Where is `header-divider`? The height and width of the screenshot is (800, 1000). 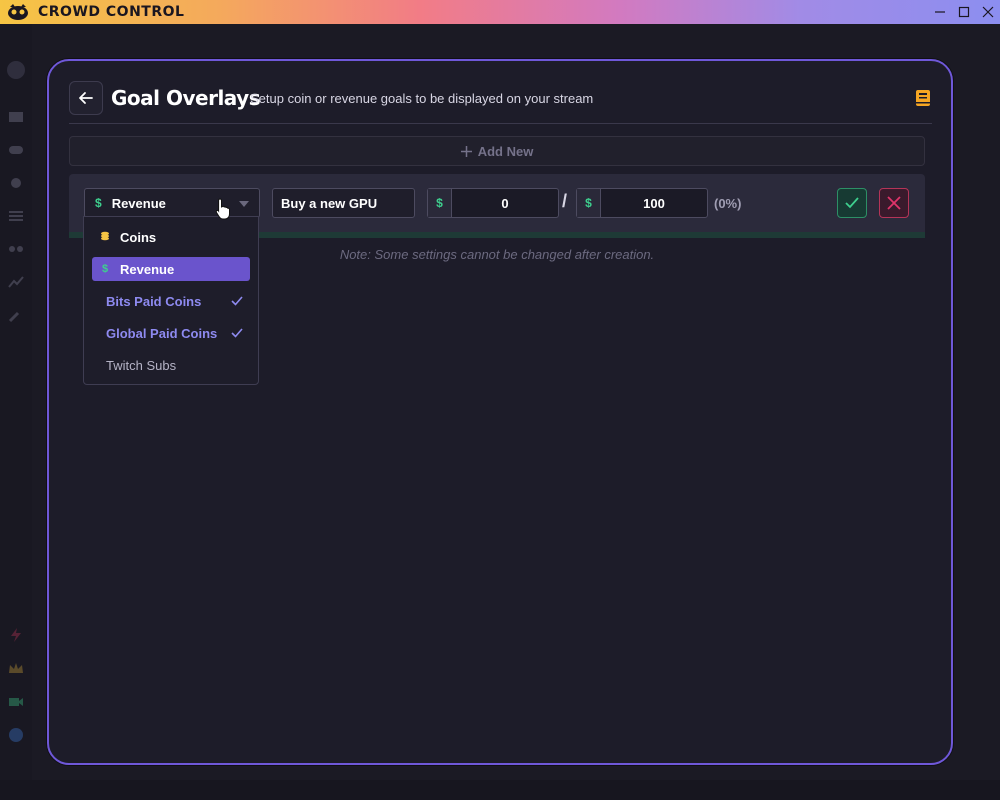 header-divider is located at coordinates (500, 123).